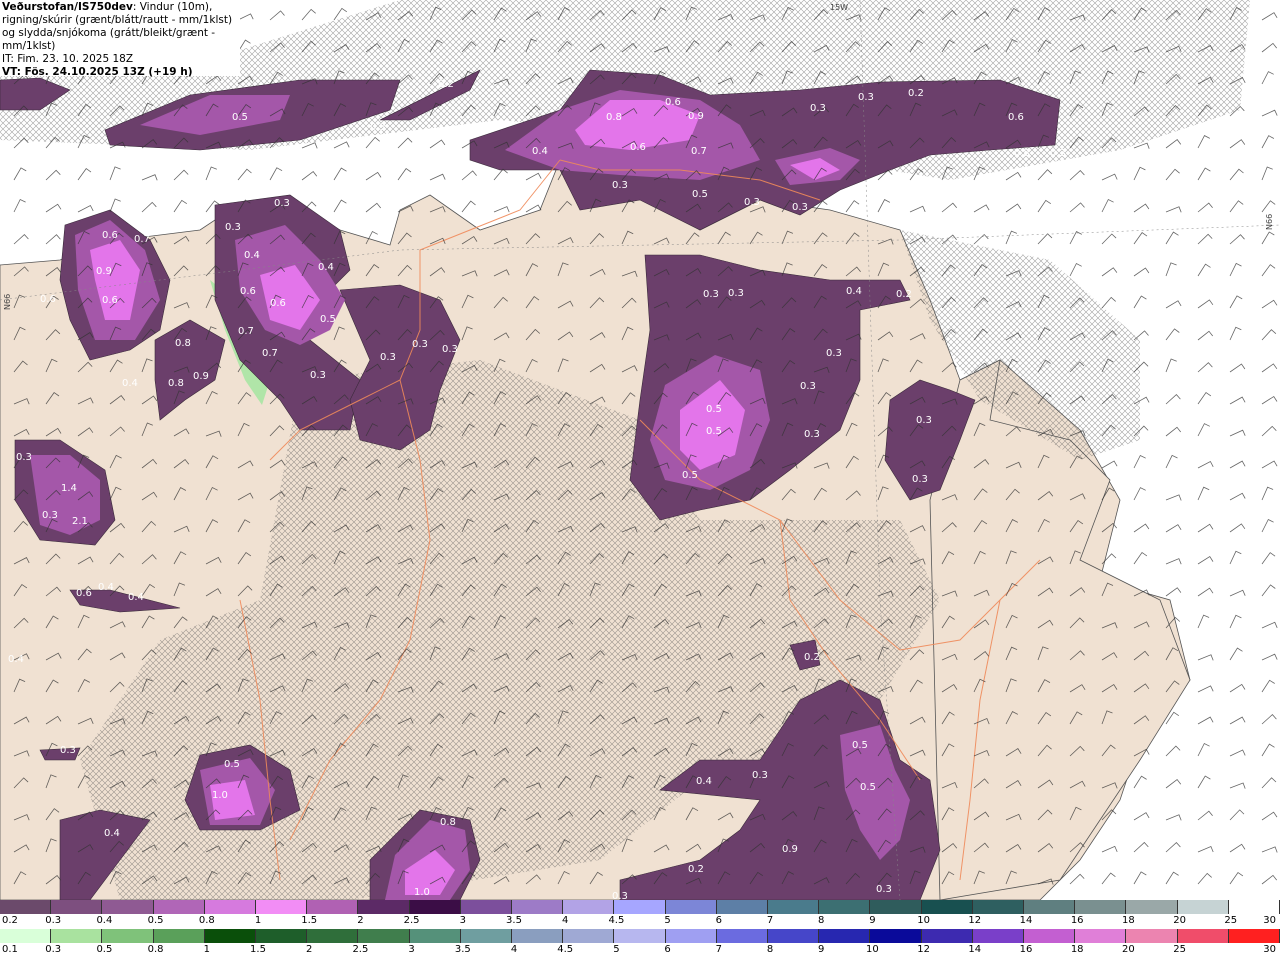 The height and width of the screenshot is (958, 1280). Describe the element at coordinates (923, 949) in the screenshot. I see `legend_bottom-label: 12` at that location.